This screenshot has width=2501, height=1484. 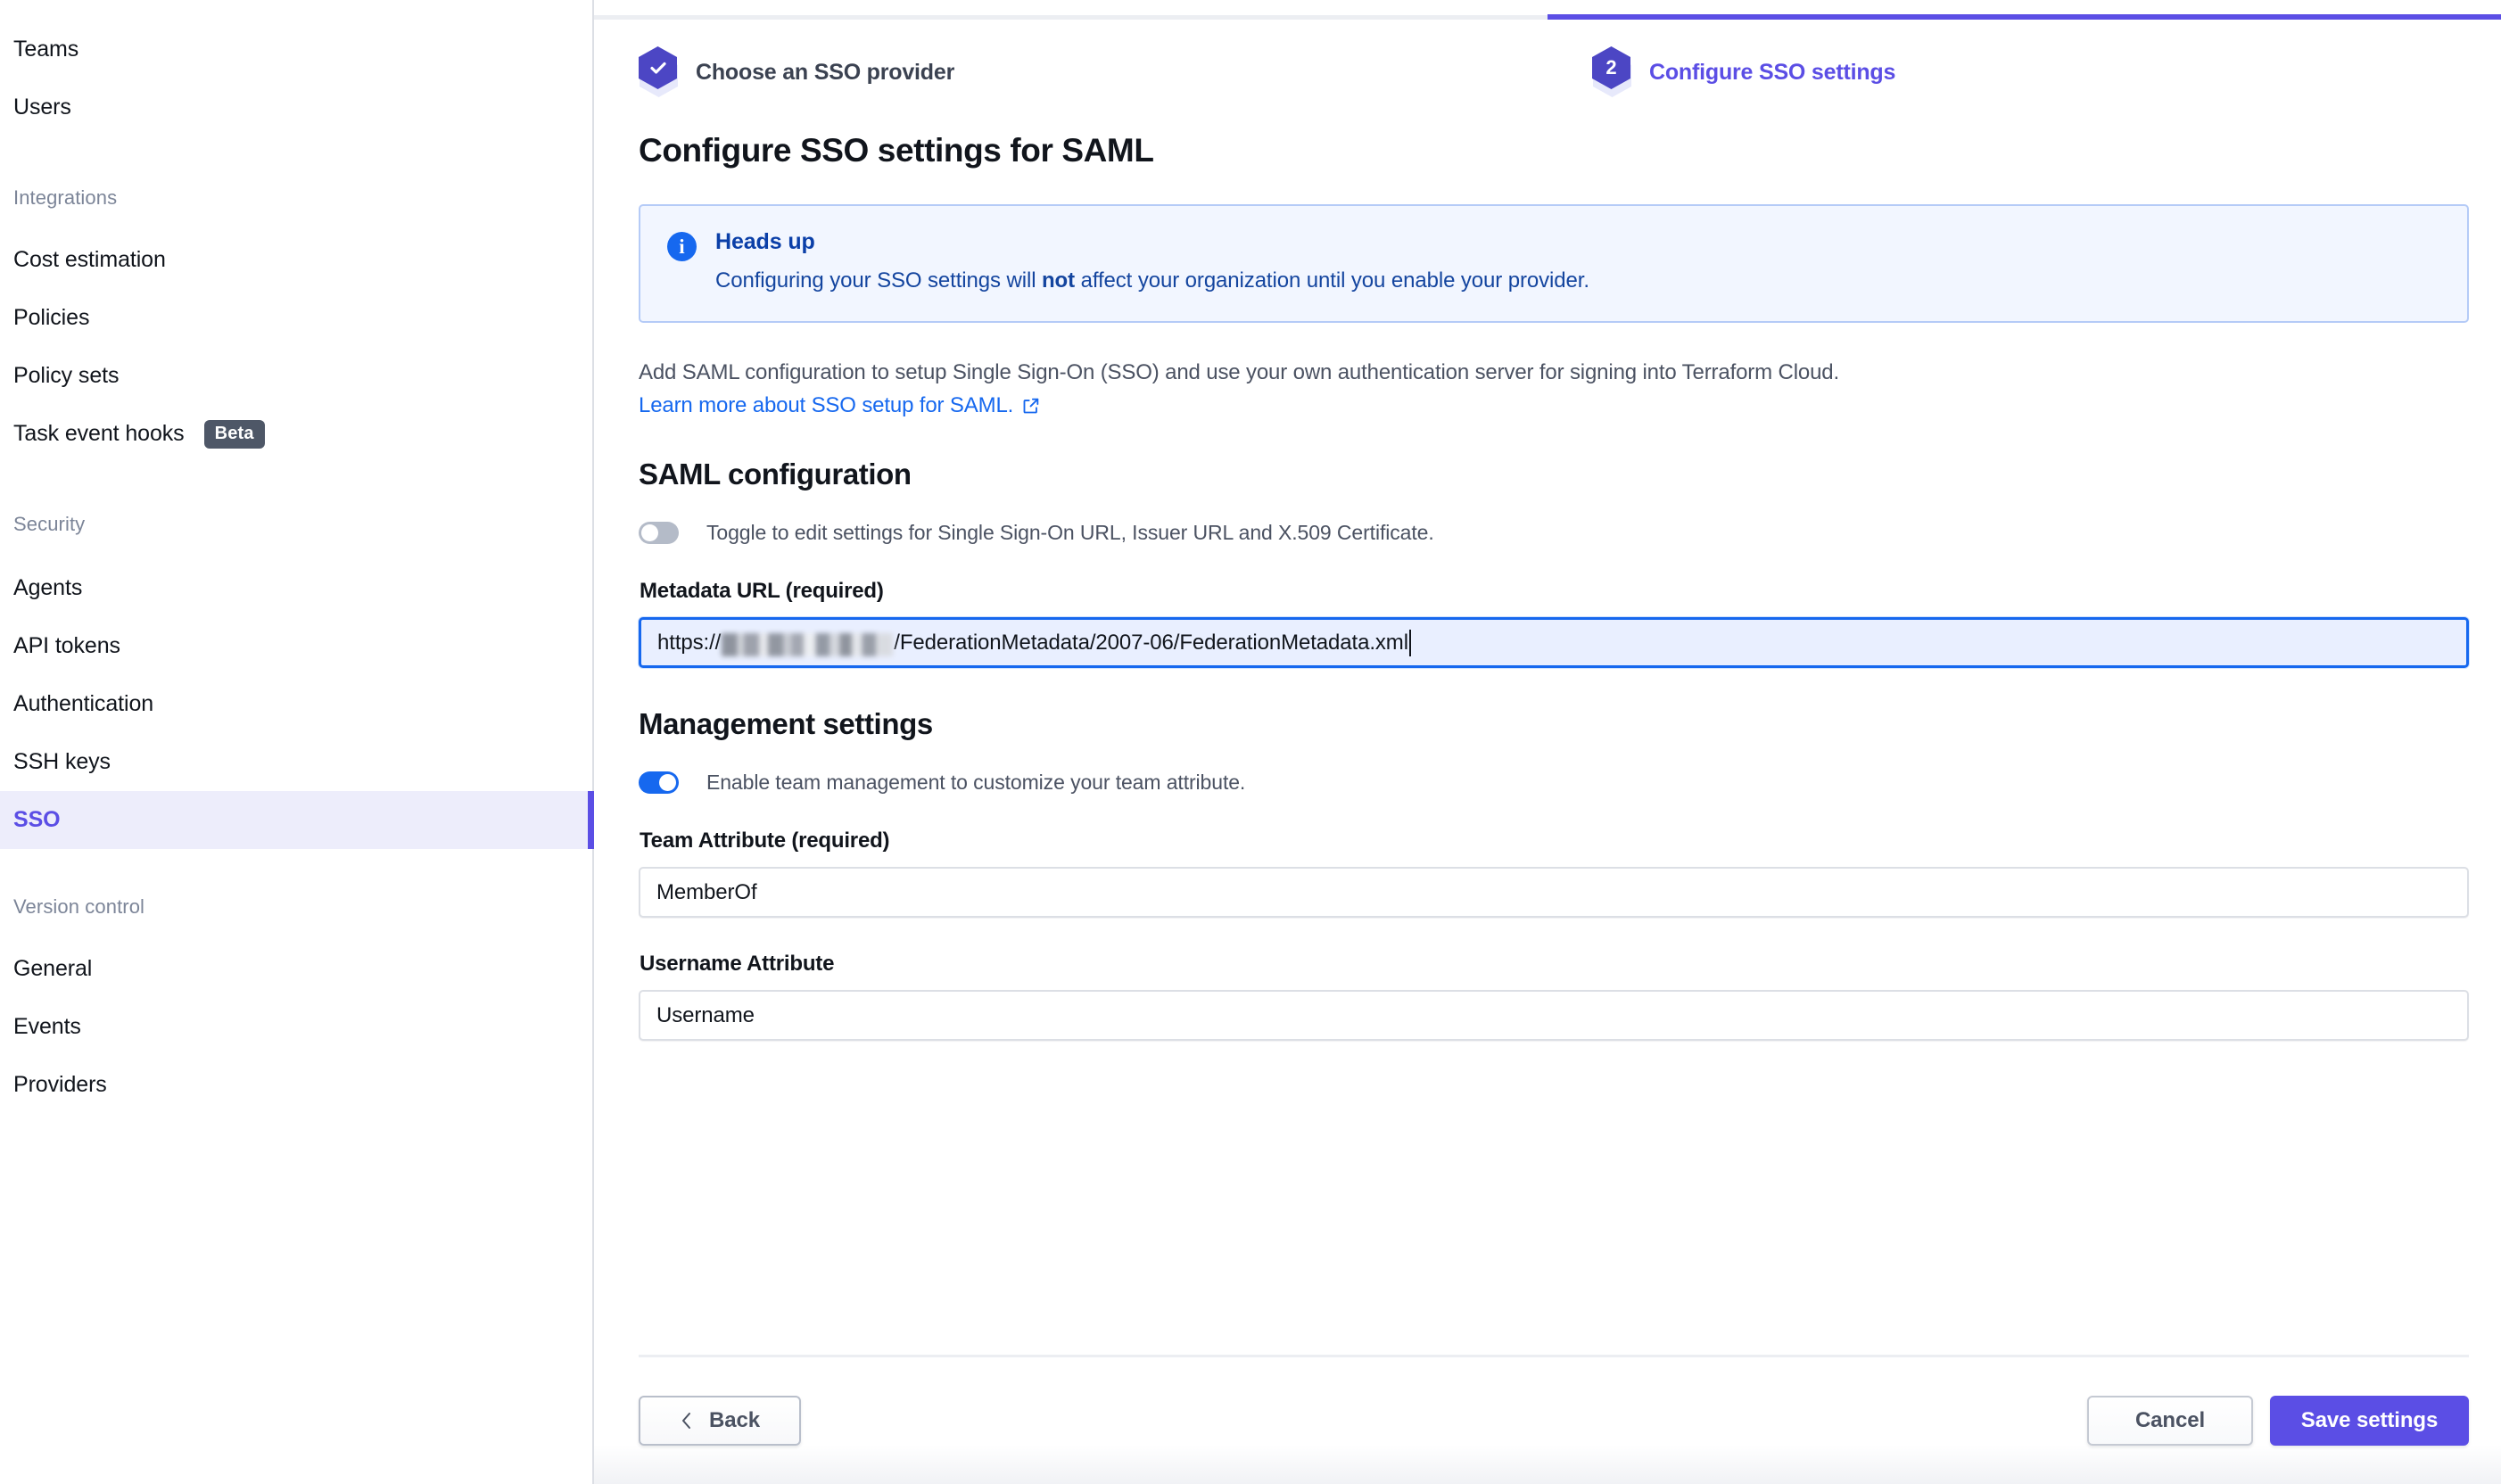 I want to click on page-title: Configure SSO settings for SAML, so click(x=897, y=150).